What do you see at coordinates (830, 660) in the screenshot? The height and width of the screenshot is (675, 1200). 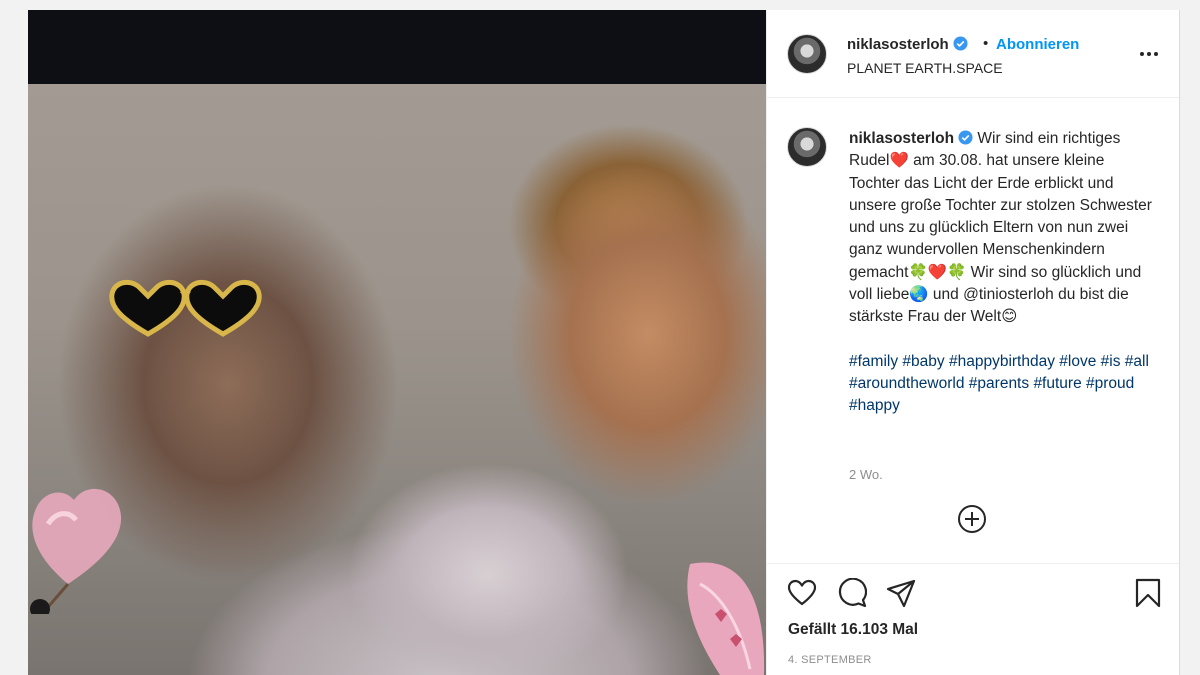 I see `post-date: 4. SEPTEMBER` at bounding box center [830, 660].